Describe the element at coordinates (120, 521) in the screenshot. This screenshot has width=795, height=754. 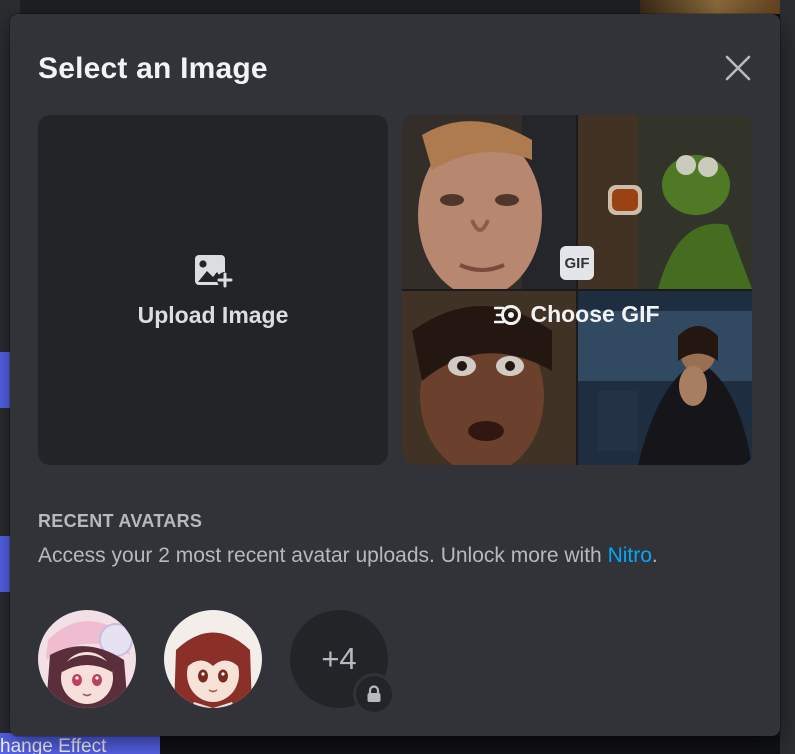
I see `recent-avatars-heading: RECENT AVATARS` at that location.